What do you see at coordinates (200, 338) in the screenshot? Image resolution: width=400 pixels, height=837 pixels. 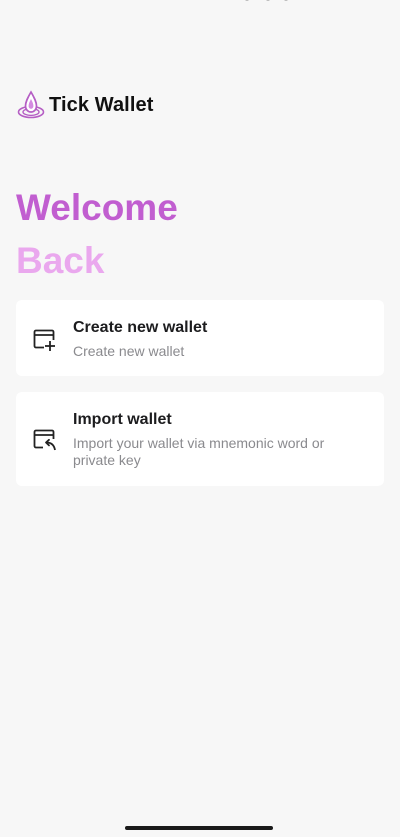 I see `create-wallet-button: Create new wallet Create new wallet` at bounding box center [200, 338].